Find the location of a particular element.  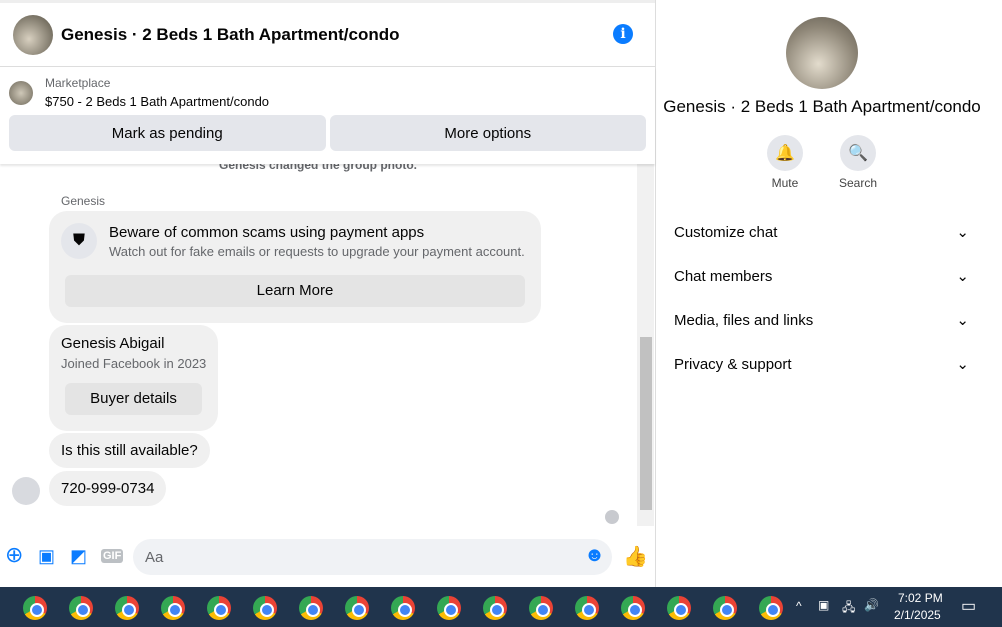

more-options-button: More options is located at coordinates (487, 133).